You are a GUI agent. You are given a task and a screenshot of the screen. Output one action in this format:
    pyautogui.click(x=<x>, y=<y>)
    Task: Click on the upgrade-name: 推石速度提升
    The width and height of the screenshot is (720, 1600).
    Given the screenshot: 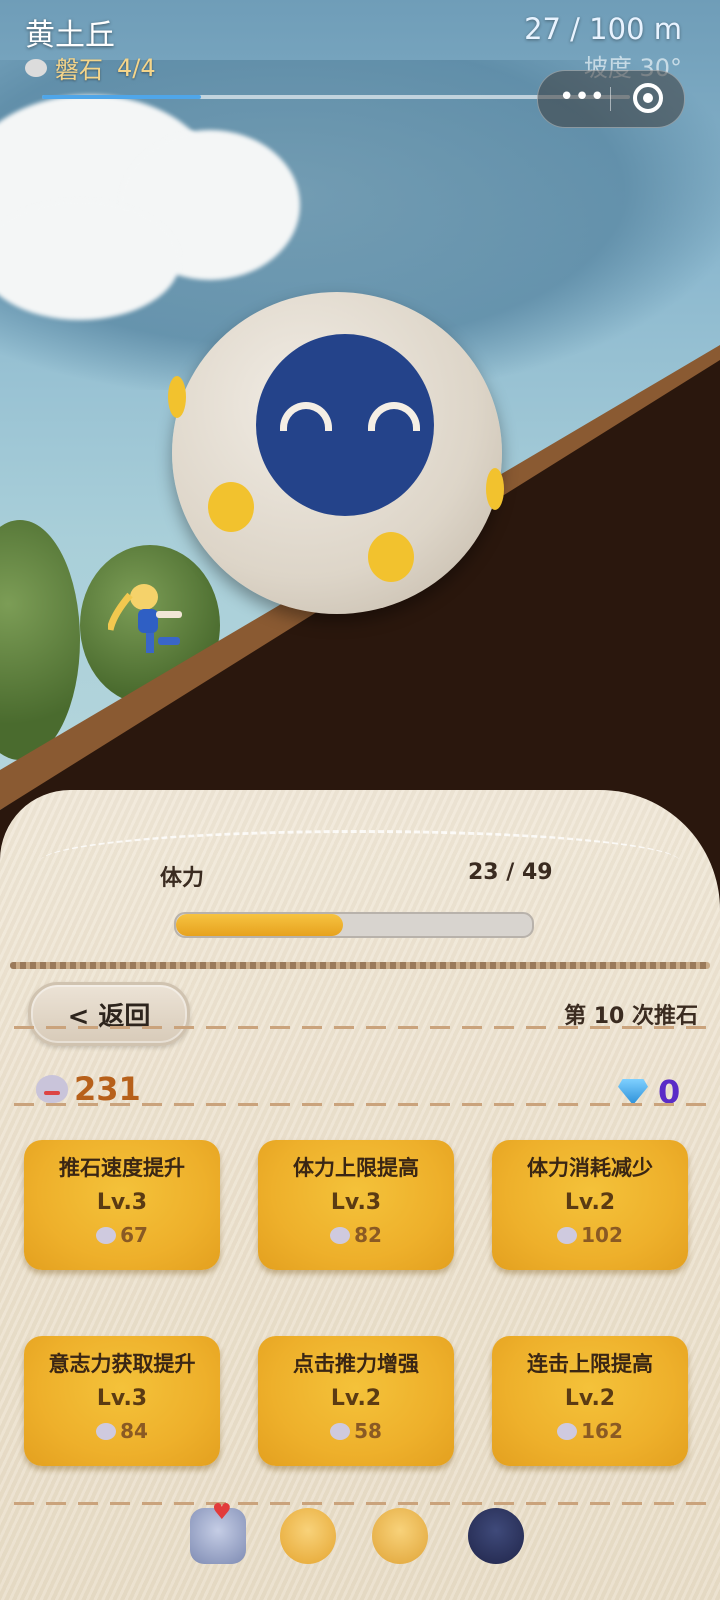 What is the action you would take?
    pyautogui.click(x=122, y=1168)
    